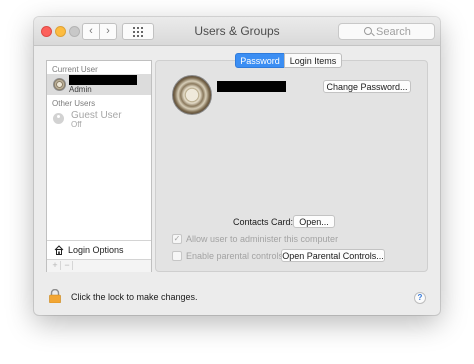 Image resolution: width=474 pixels, height=364 pixels. I want to click on chevron-left-icon: ‹, so click(91, 31).